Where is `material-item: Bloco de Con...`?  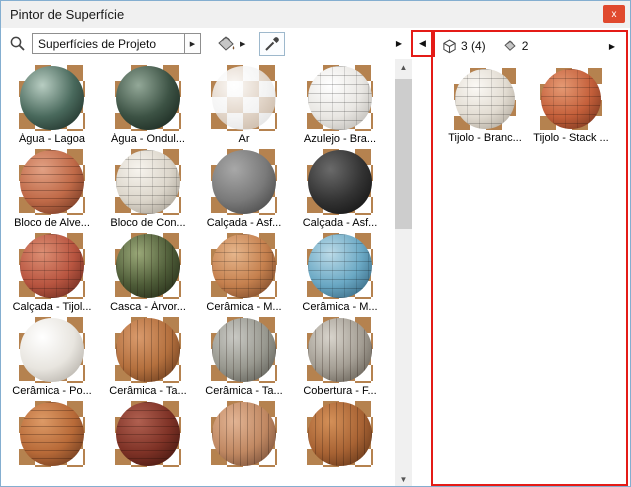 material-item: Bloco de Con... is located at coordinates (148, 191).